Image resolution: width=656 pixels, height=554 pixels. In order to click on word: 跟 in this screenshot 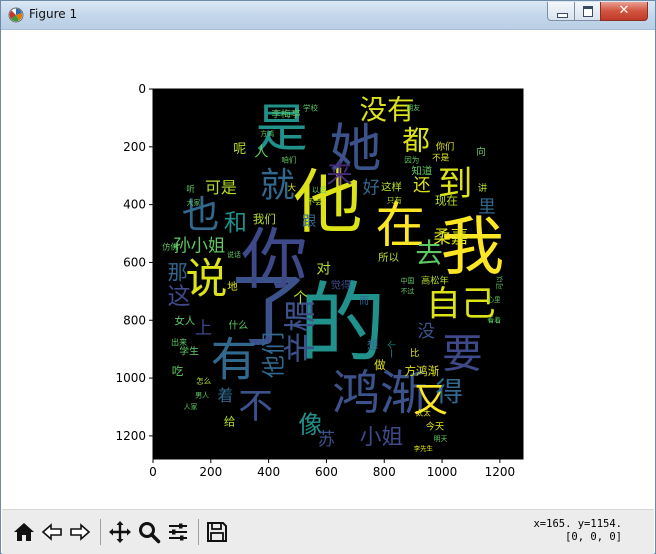, I will do `click(309, 222)`.